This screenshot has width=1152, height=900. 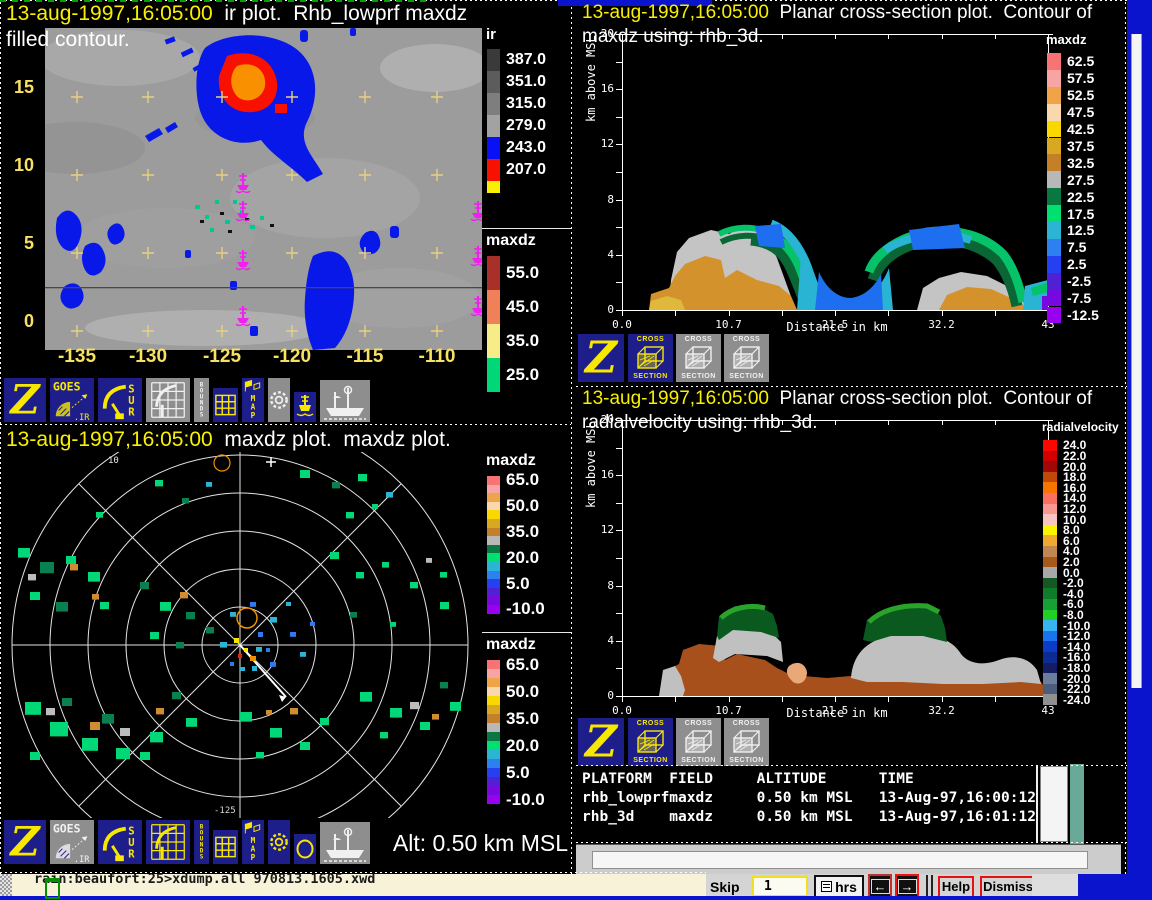 What do you see at coordinates (610, 254) in the screenshot?
I see `y-tick-label: 4` at bounding box center [610, 254].